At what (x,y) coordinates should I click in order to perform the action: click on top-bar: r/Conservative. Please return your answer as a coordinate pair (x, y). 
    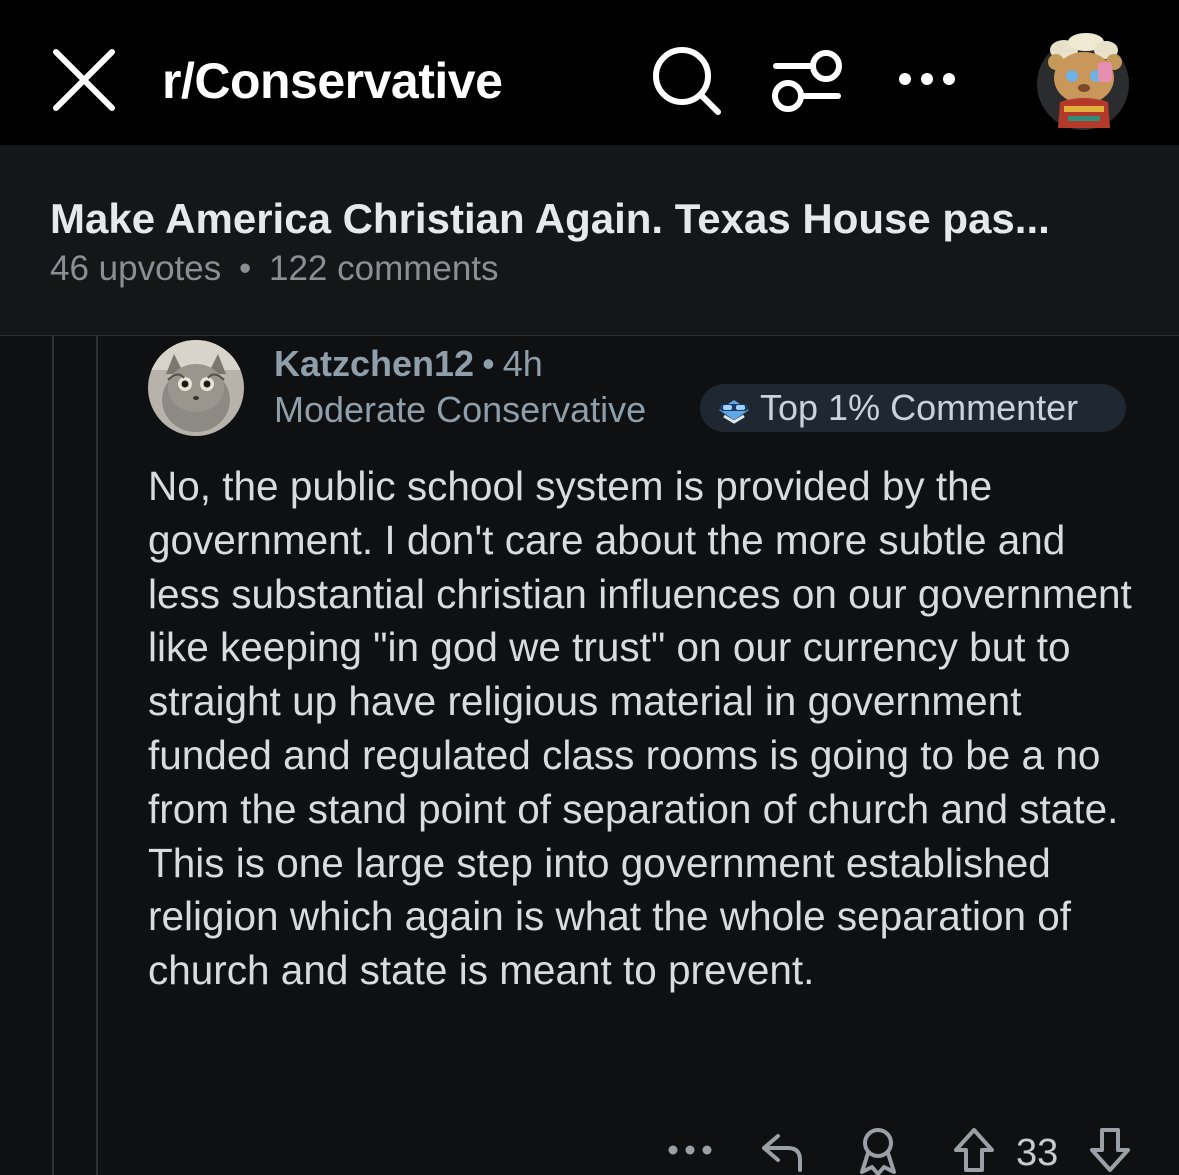
    Looking at the image, I should click on (589, 72).